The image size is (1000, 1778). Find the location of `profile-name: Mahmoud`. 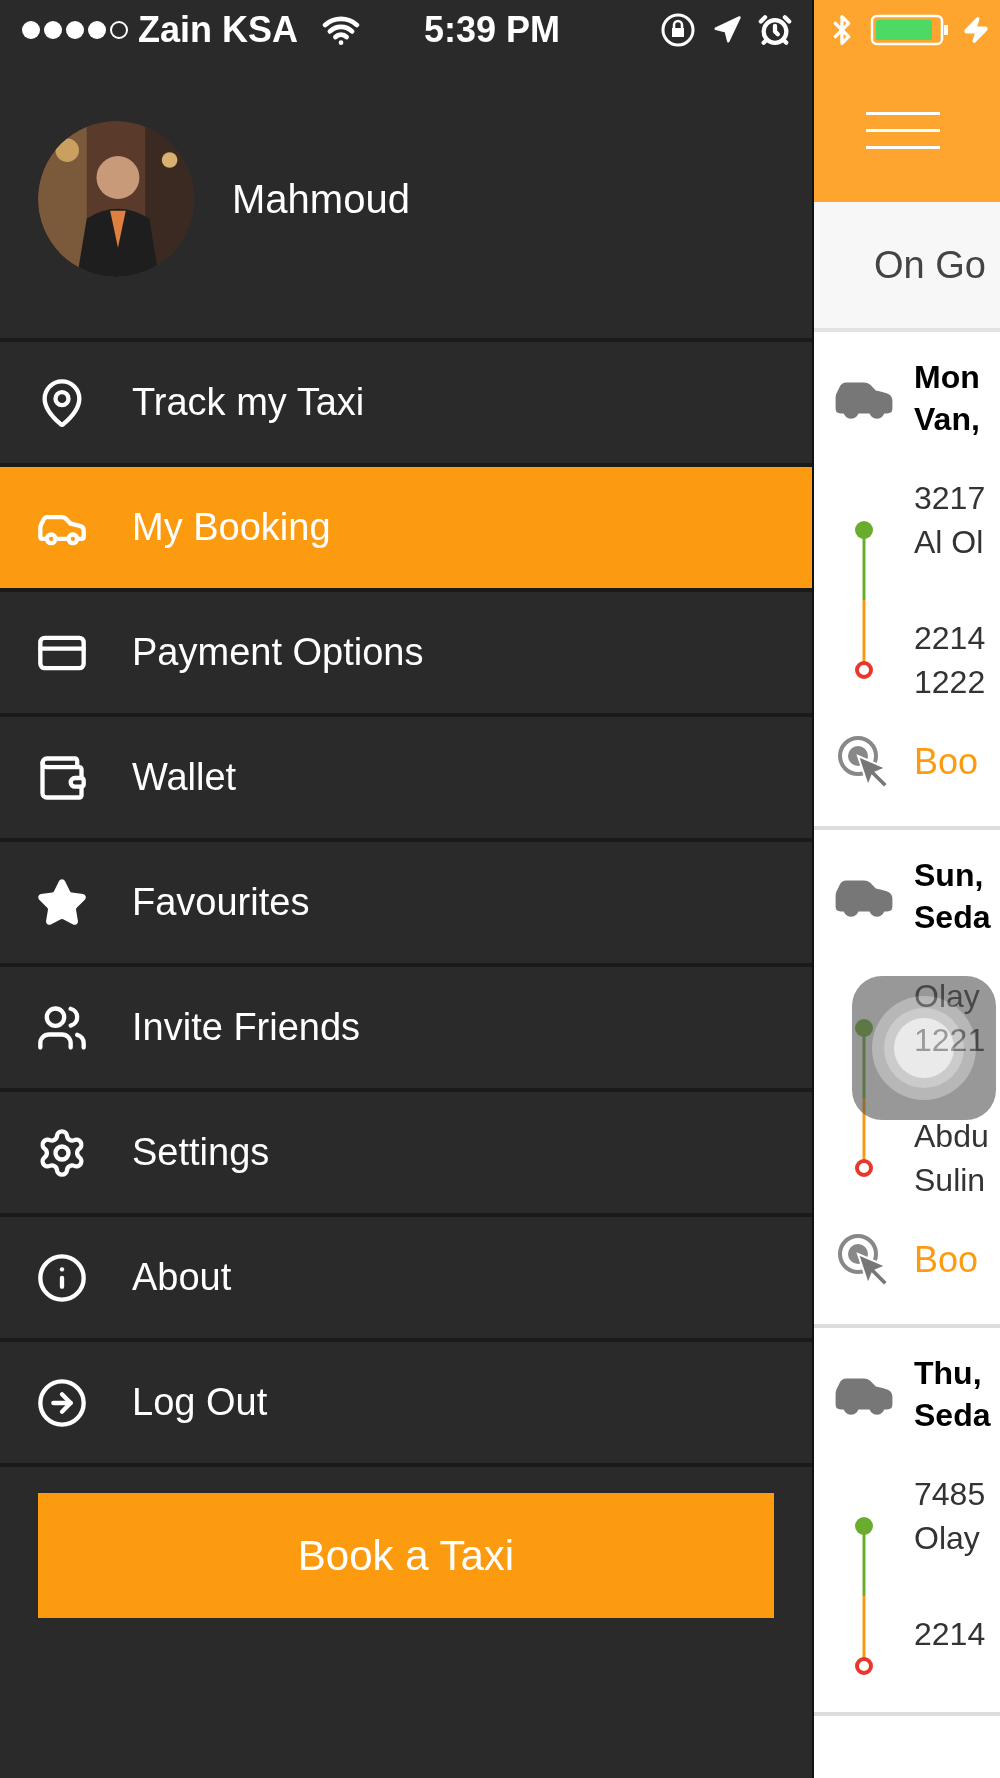

profile-name: Mahmoud is located at coordinates (321, 199).